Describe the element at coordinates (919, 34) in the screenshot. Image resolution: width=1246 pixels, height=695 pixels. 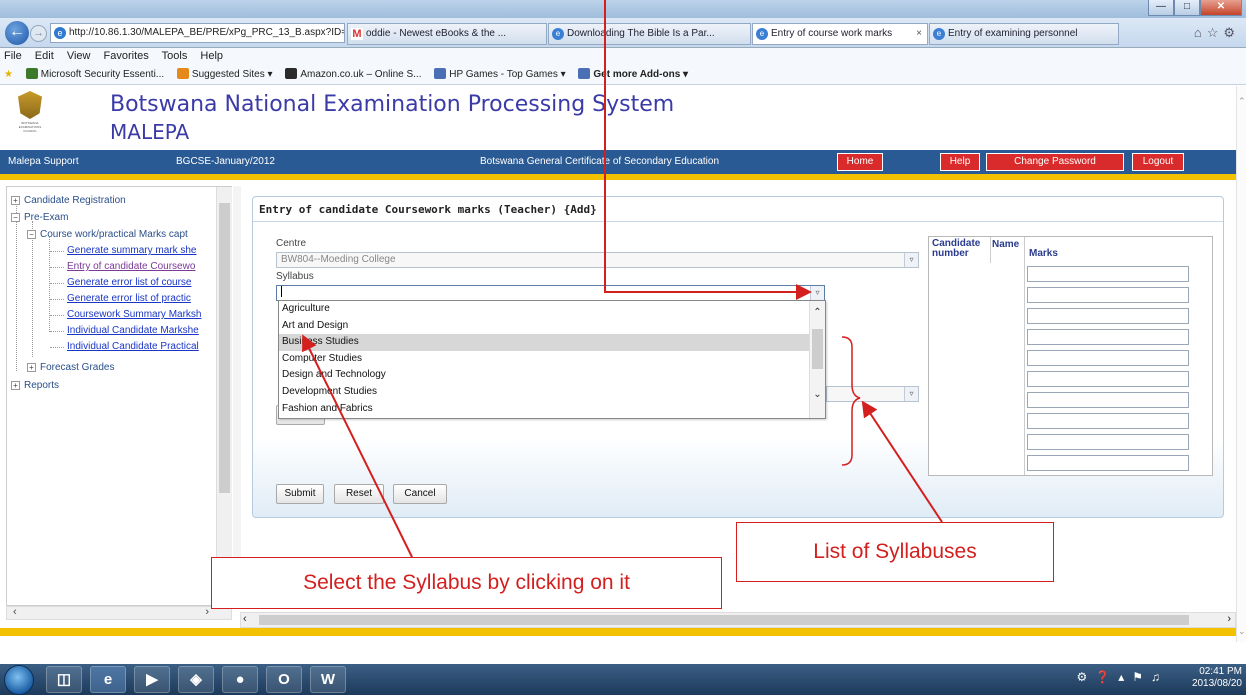
I see `tab-close-icon: ×` at that location.